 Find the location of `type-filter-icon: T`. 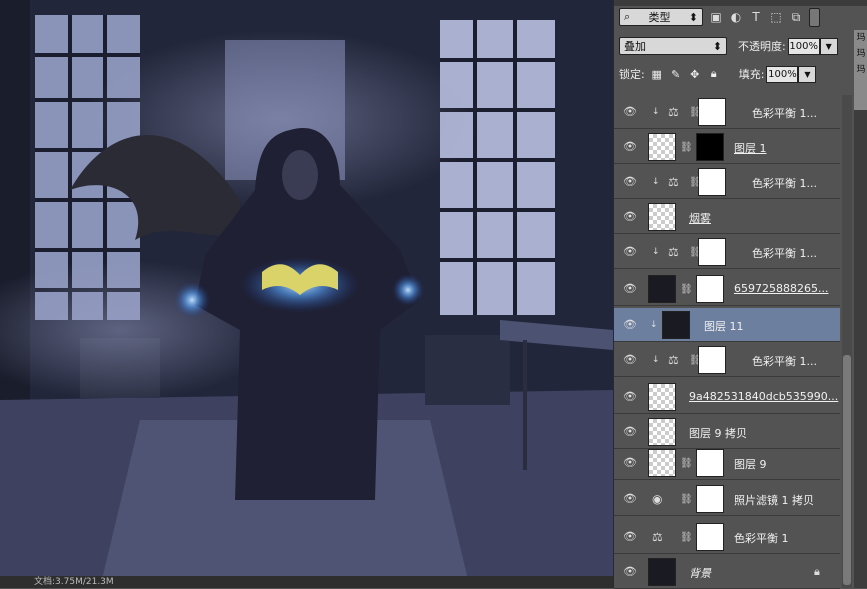

type-filter-icon: T is located at coordinates (756, 17).